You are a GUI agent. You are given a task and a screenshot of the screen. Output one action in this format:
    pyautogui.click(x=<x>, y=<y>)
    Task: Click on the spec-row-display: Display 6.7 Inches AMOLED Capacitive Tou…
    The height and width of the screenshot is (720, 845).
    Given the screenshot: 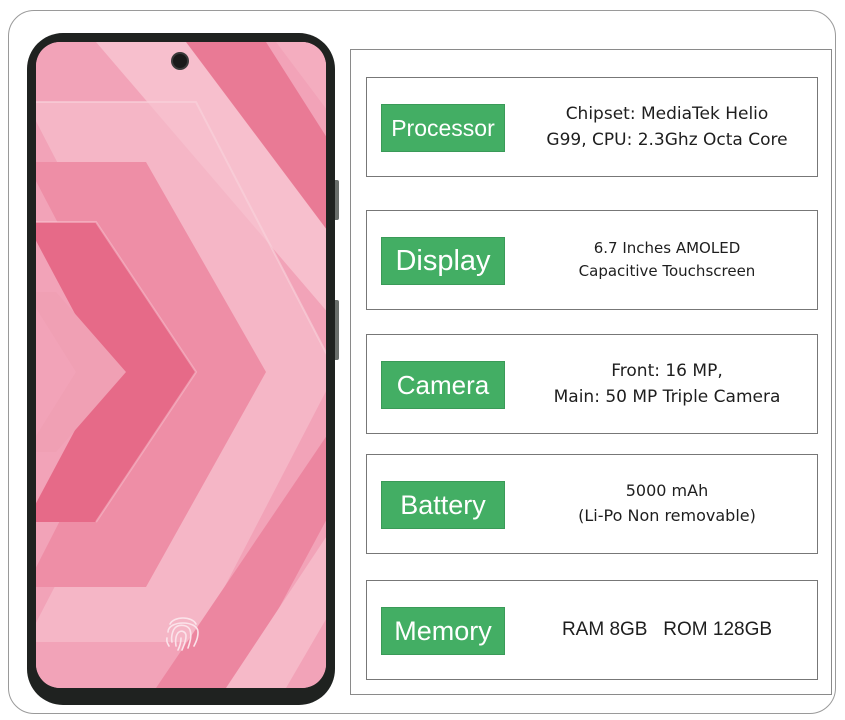 What is the action you would take?
    pyautogui.click(x=592, y=260)
    